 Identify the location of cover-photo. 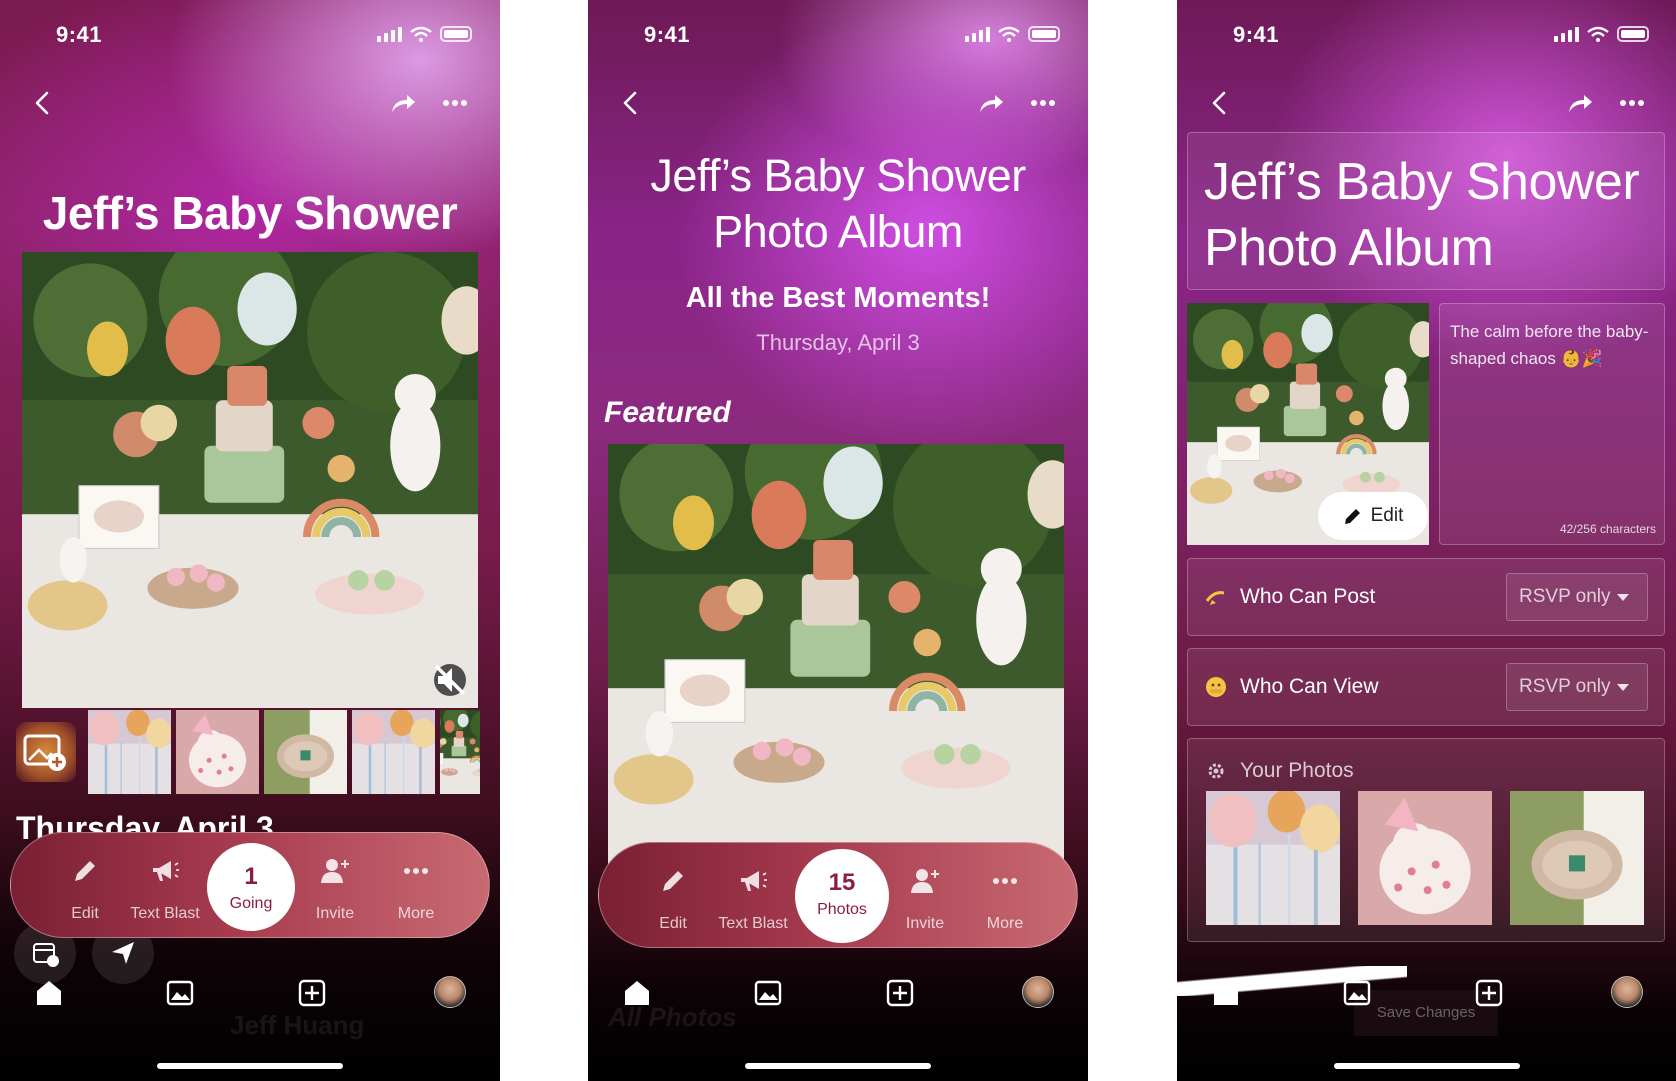
(250, 480).